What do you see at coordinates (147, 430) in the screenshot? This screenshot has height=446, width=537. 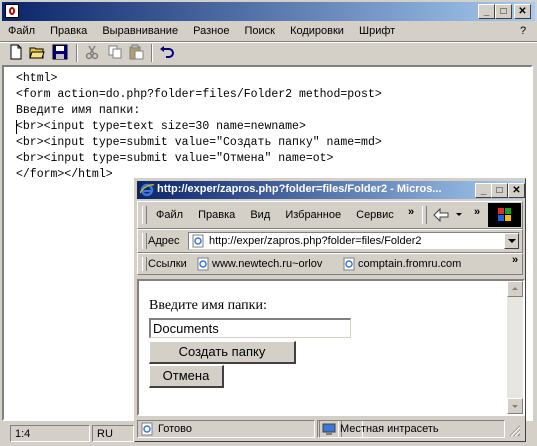 I see `page-done-icon` at bounding box center [147, 430].